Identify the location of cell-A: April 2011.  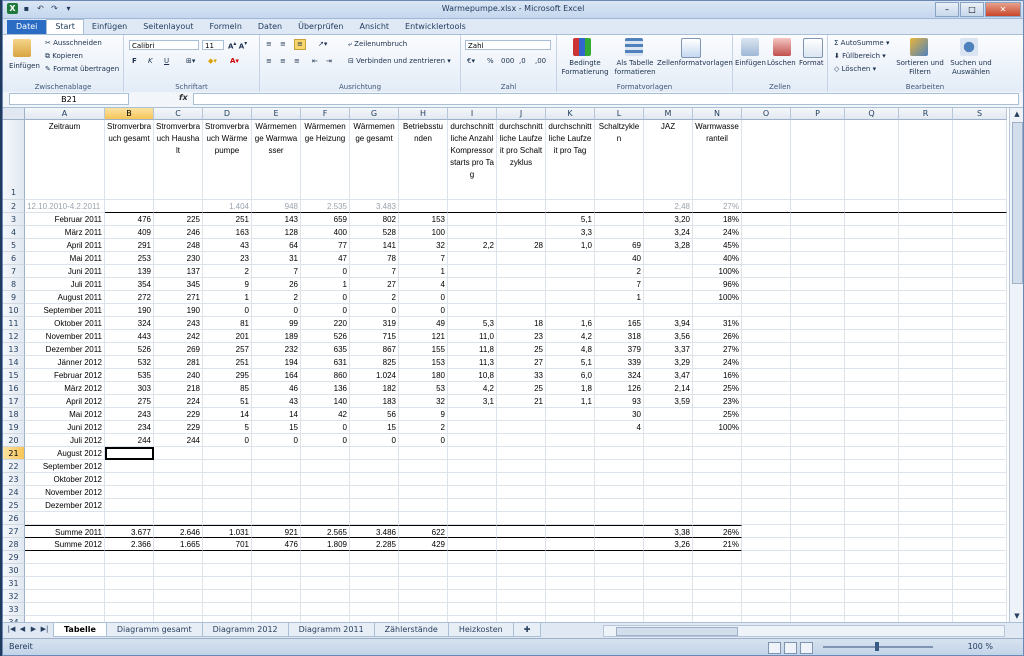
(65, 245).